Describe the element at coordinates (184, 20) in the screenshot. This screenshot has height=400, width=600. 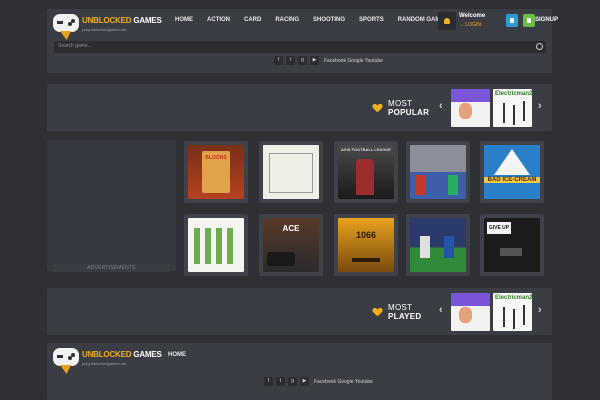
I see `nav-home: HOME` at that location.